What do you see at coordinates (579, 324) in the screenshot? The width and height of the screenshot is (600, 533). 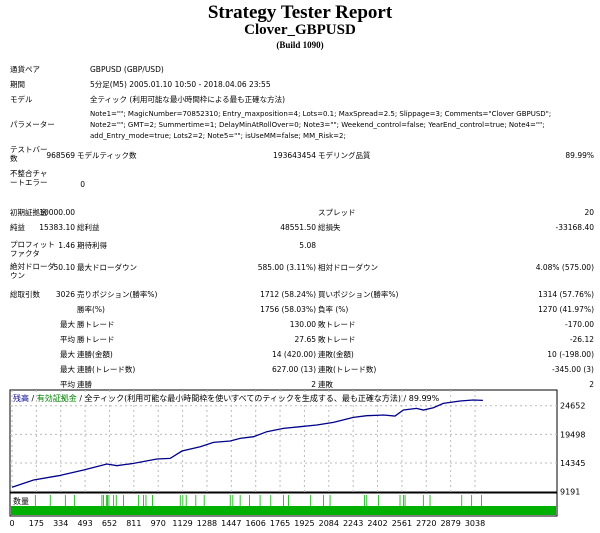 I see `r1-bv: -170.00` at bounding box center [579, 324].